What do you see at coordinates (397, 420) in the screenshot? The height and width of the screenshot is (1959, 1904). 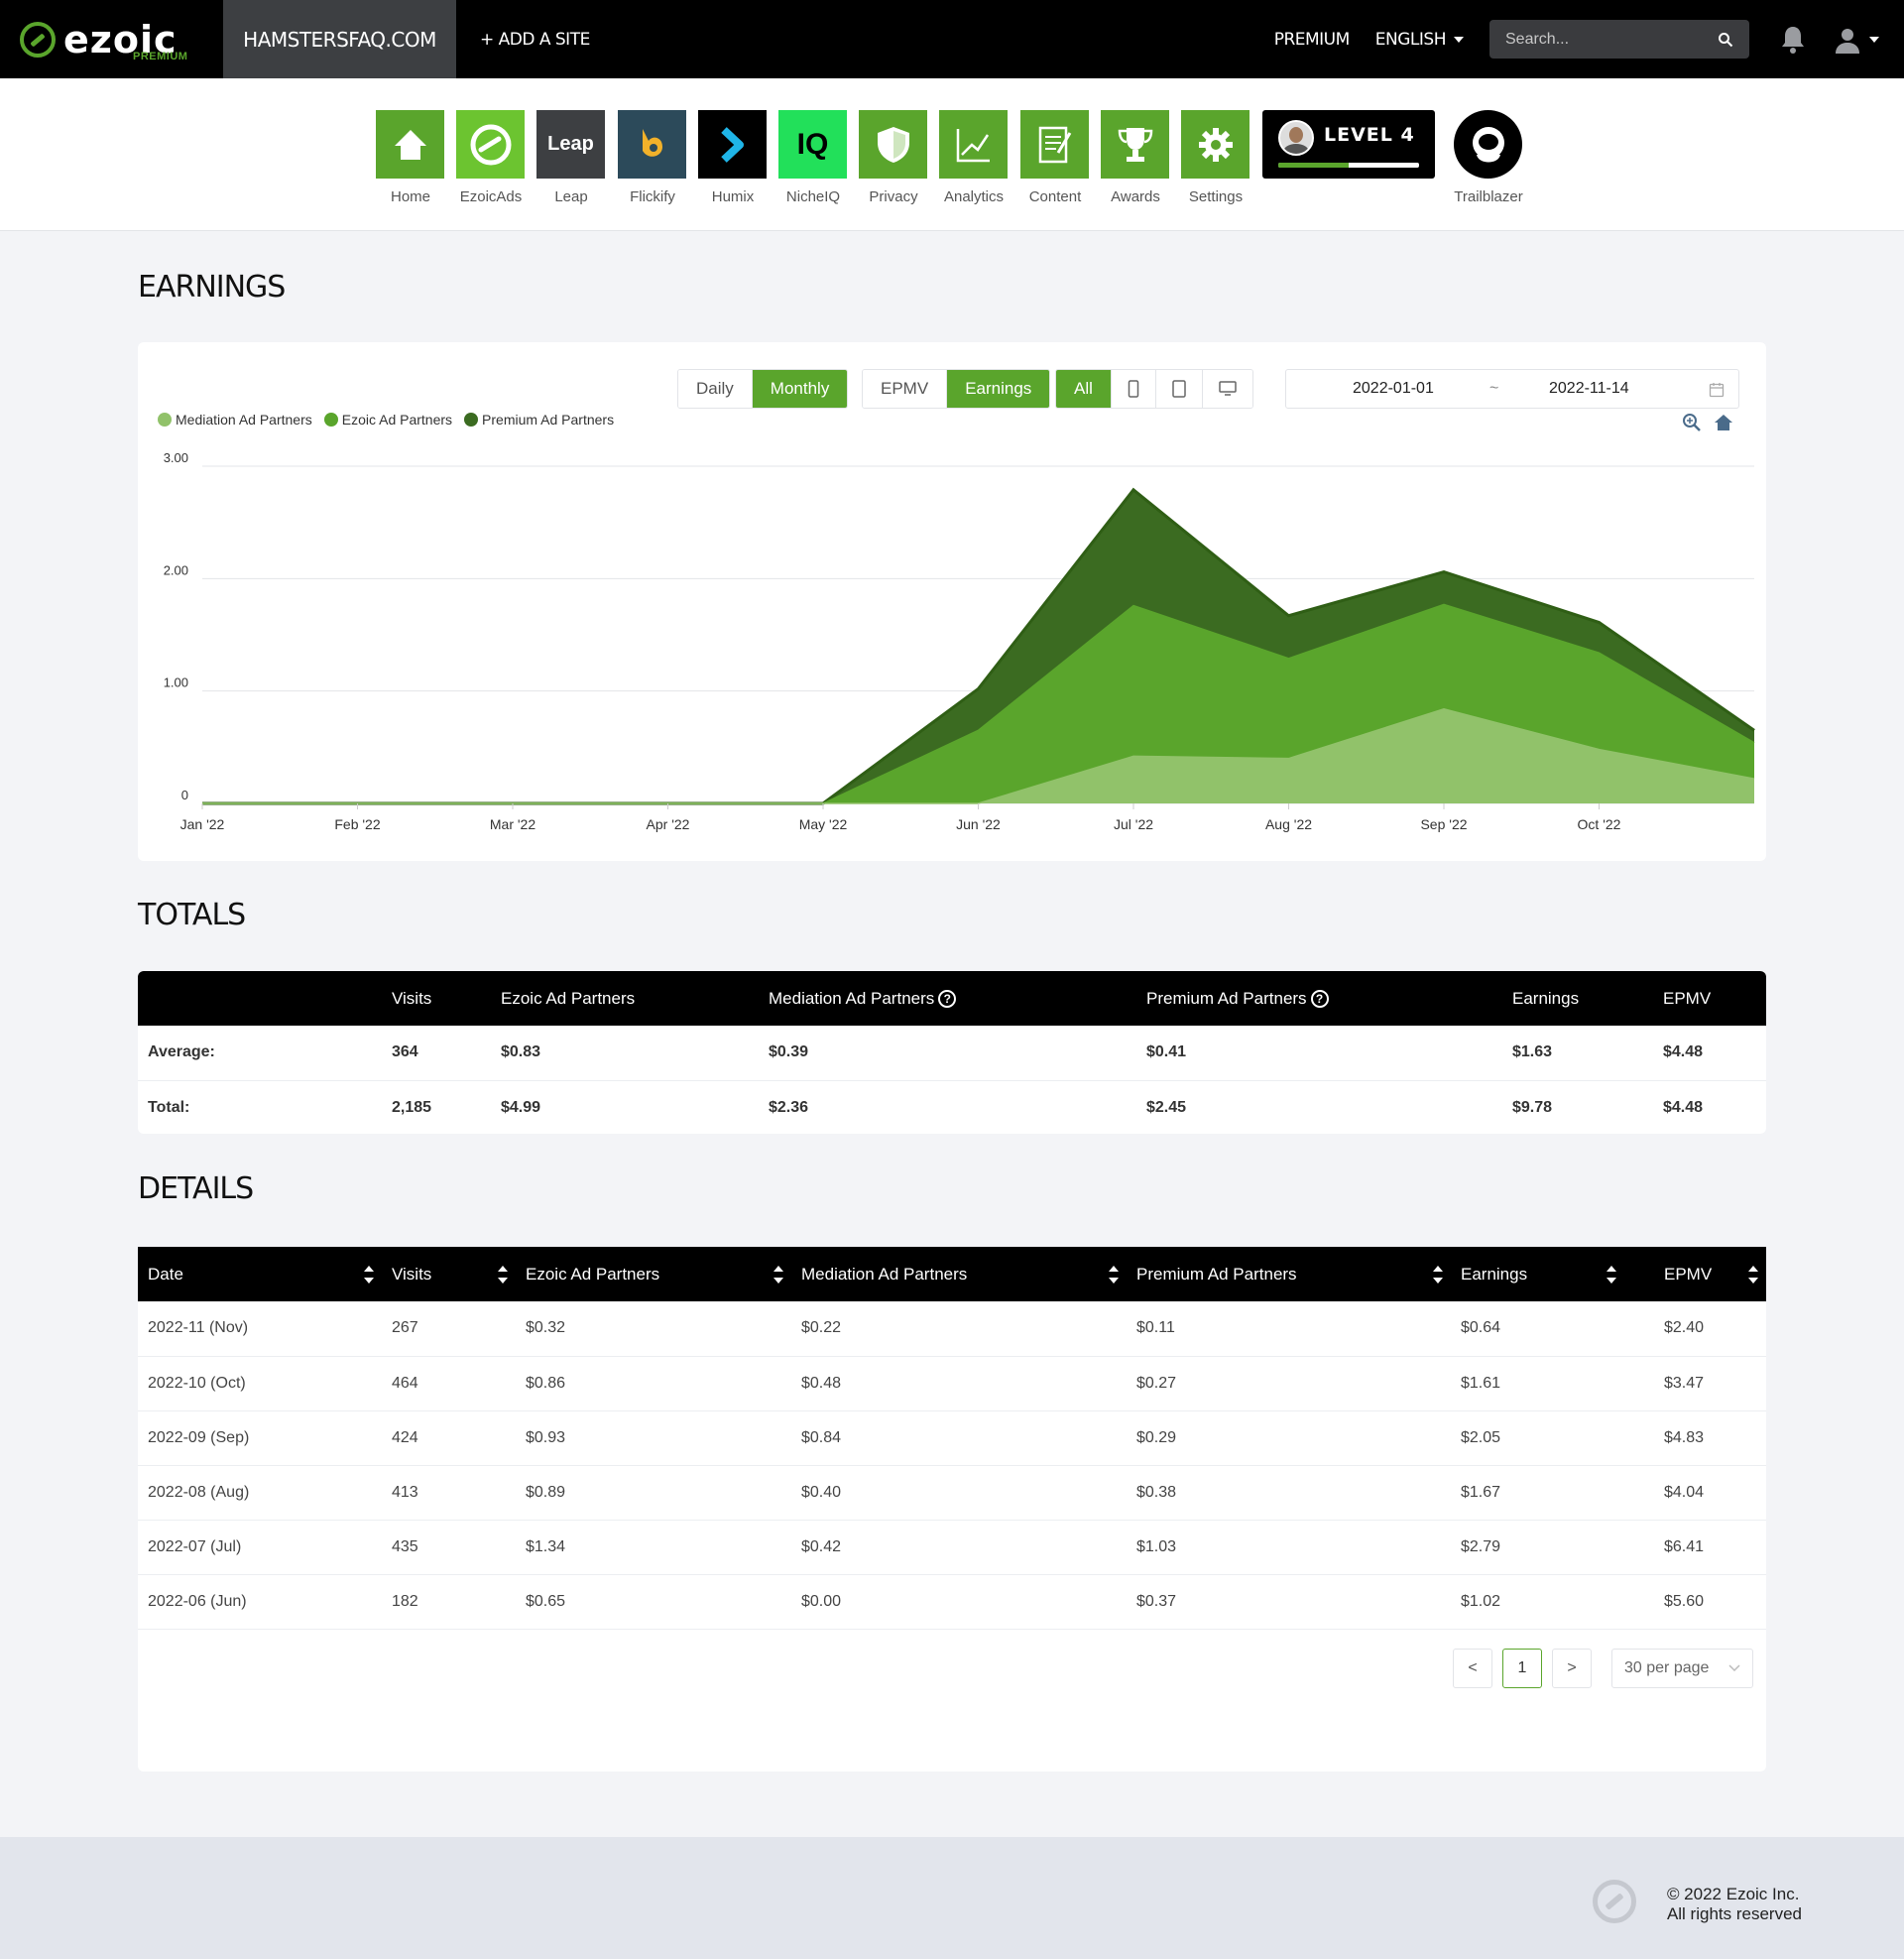 I see `legend-label: Ezoic Ad Partners` at bounding box center [397, 420].